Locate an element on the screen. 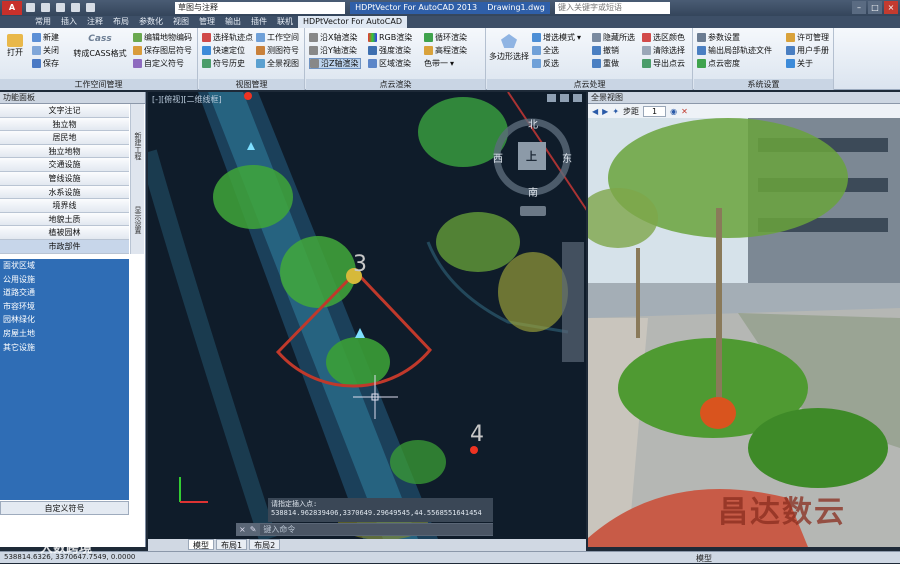 The height and width of the screenshot is (564, 900). z-axis-render-button: 沿Z轴渲染 is located at coordinates (335, 63).